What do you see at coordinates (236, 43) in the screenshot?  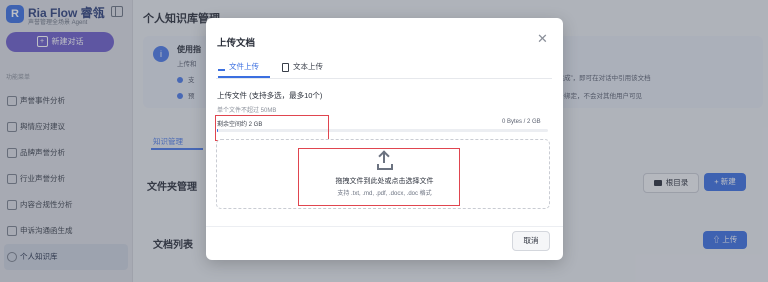 I see `dialog-title: 上传文档` at bounding box center [236, 43].